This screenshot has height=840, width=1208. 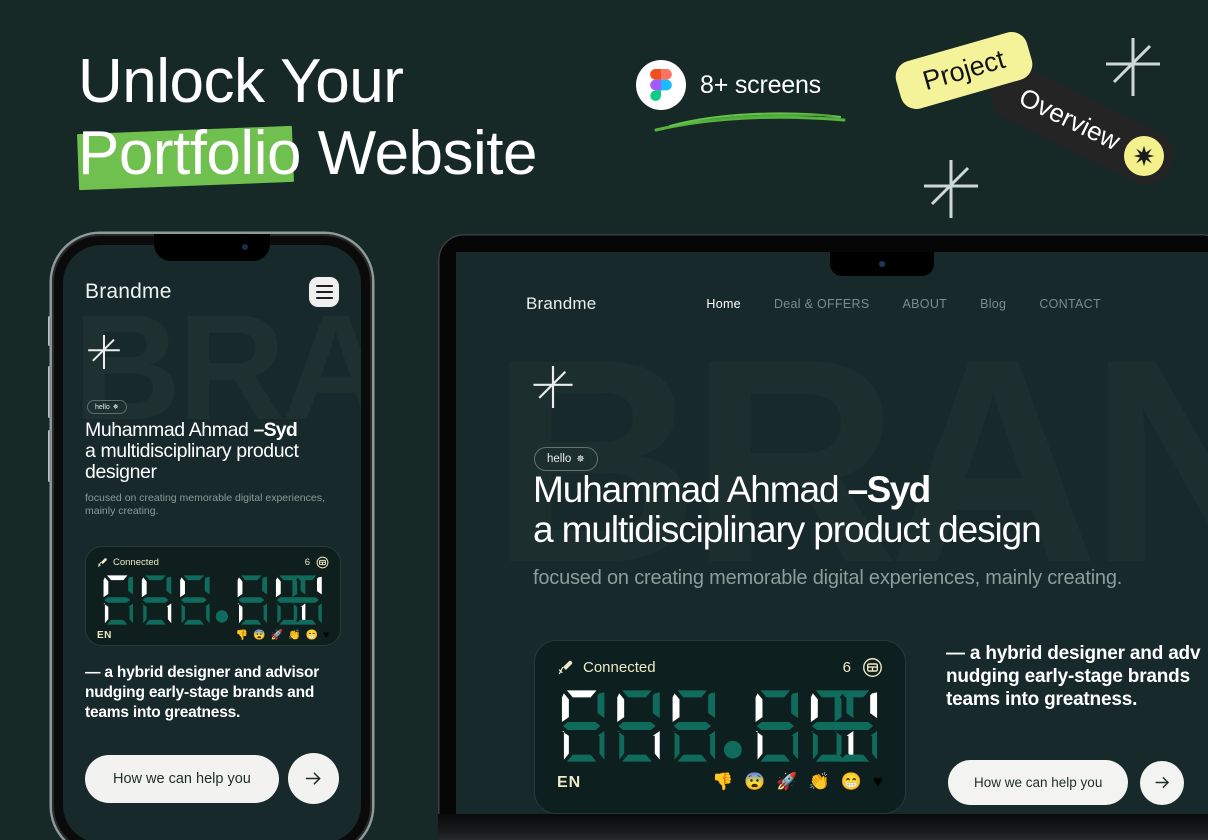 What do you see at coordinates (750, 122) in the screenshot?
I see `scribble-underline-icon` at bounding box center [750, 122].